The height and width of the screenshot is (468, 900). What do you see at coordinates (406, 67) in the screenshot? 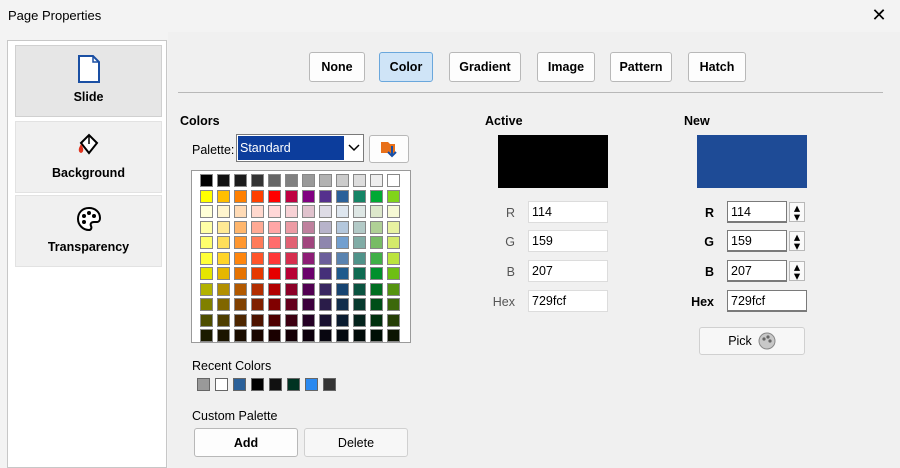
I see `tab-color: Color` at bounding box center [406, 67].